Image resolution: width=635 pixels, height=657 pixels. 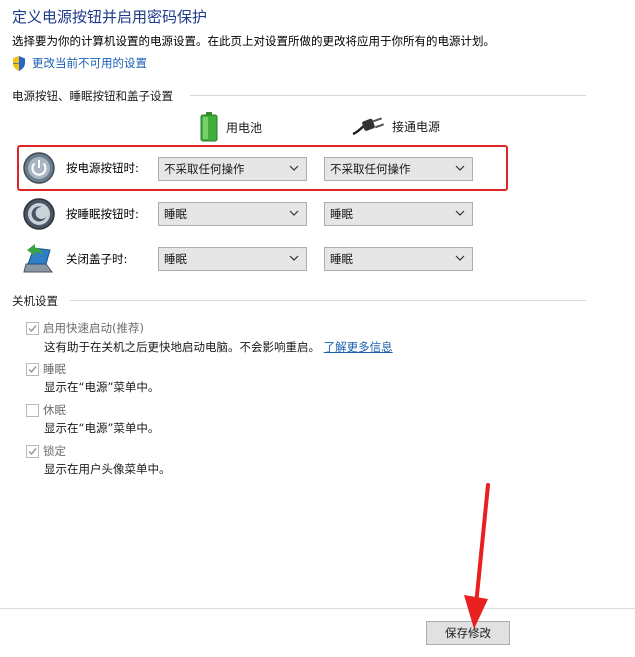 I want to click on lid-close-battery-value: 睡眠, so click(x=175, y=259).